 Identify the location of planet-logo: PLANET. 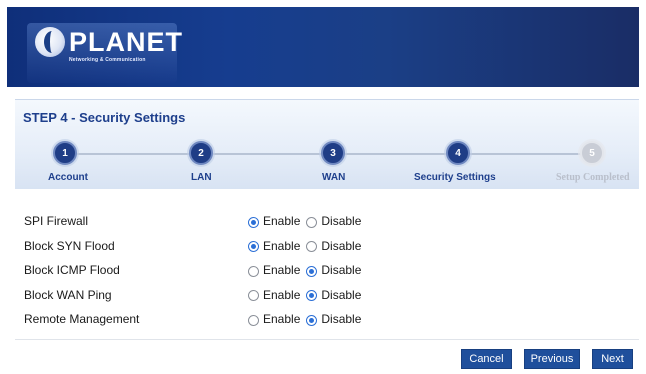
(109, 42).